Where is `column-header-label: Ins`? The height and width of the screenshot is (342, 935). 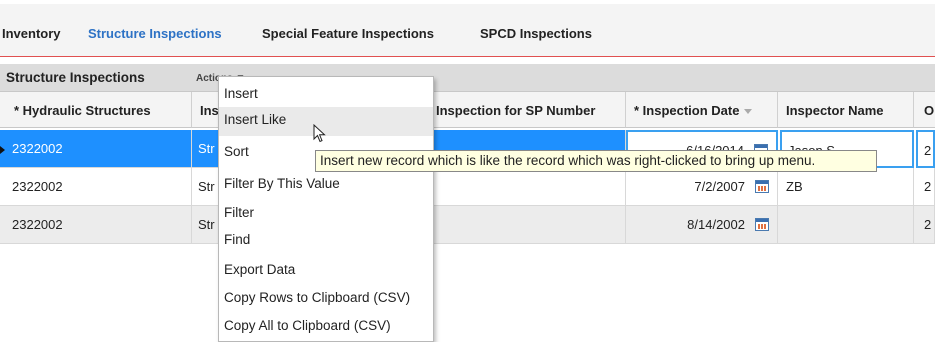
column-header-label: Ins is located at coordinates (209, 110).